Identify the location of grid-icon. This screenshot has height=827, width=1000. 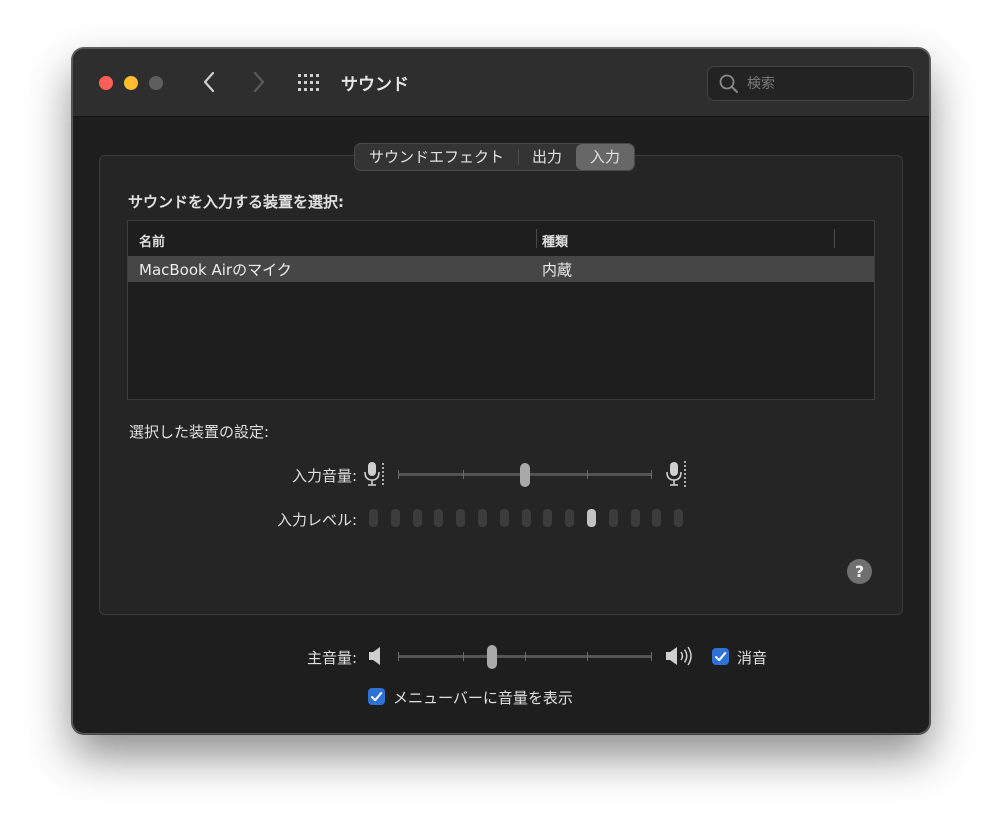
(308, 82).